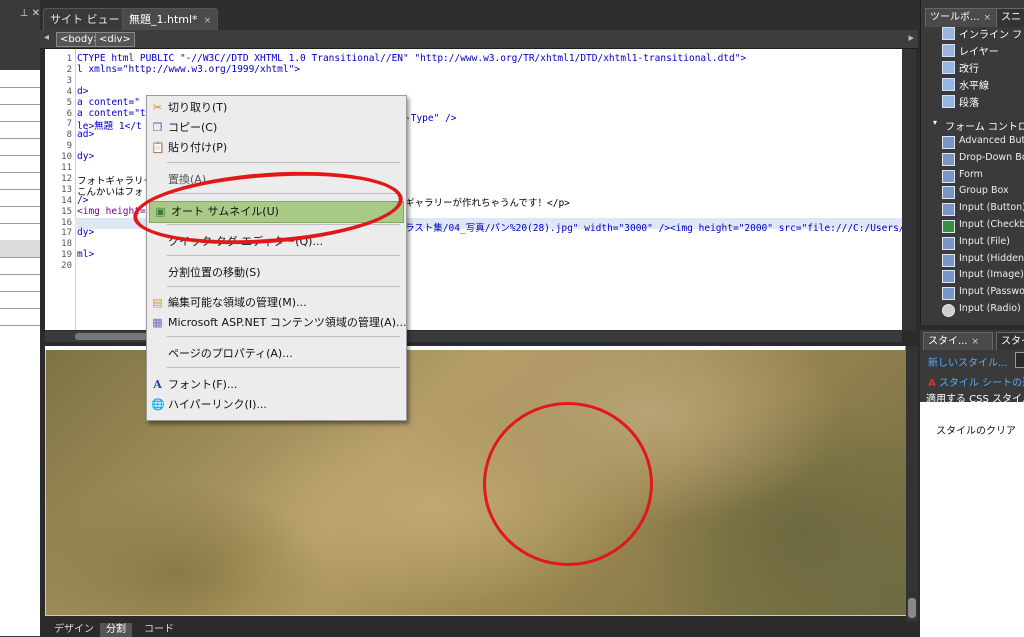  I want to click on form-control-label: Input (Radio), so click(990, 308).